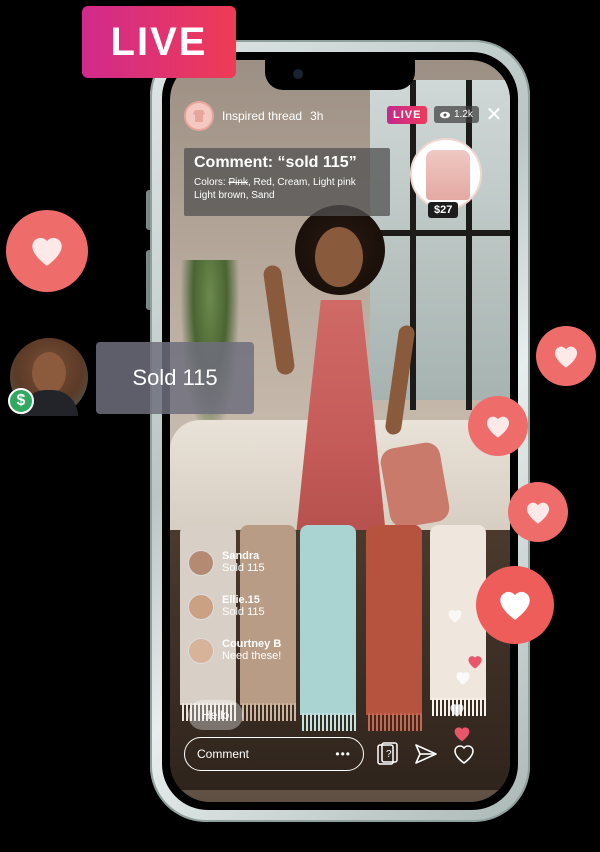 The width and height of the screenshot is (600, 852). I want to click on shop-name: Inspired thread, so click(262, 116).